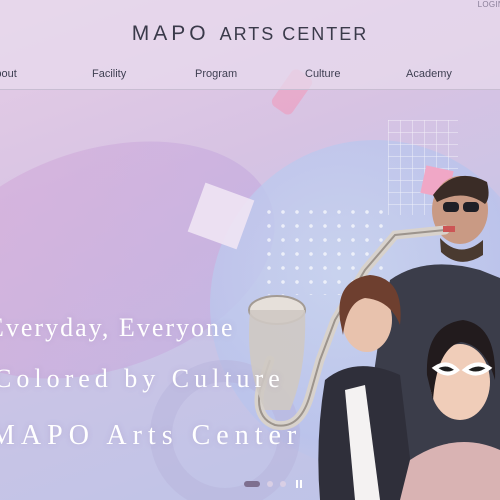 This screenshot has width=500, height=500. Describe the element at coordinates (489, 4) in the screenshot. I see `login-link: LOGIN` at that location.